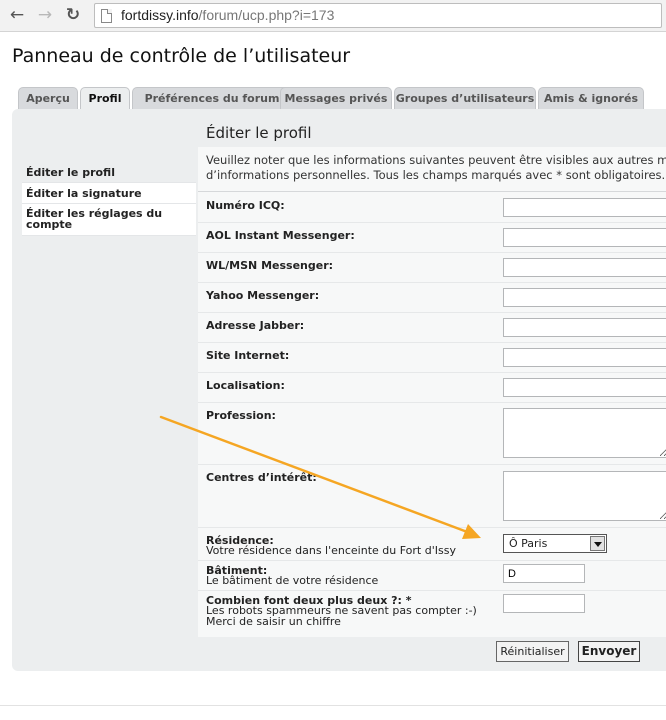  I want to click on page-icon, so click(106, 16).